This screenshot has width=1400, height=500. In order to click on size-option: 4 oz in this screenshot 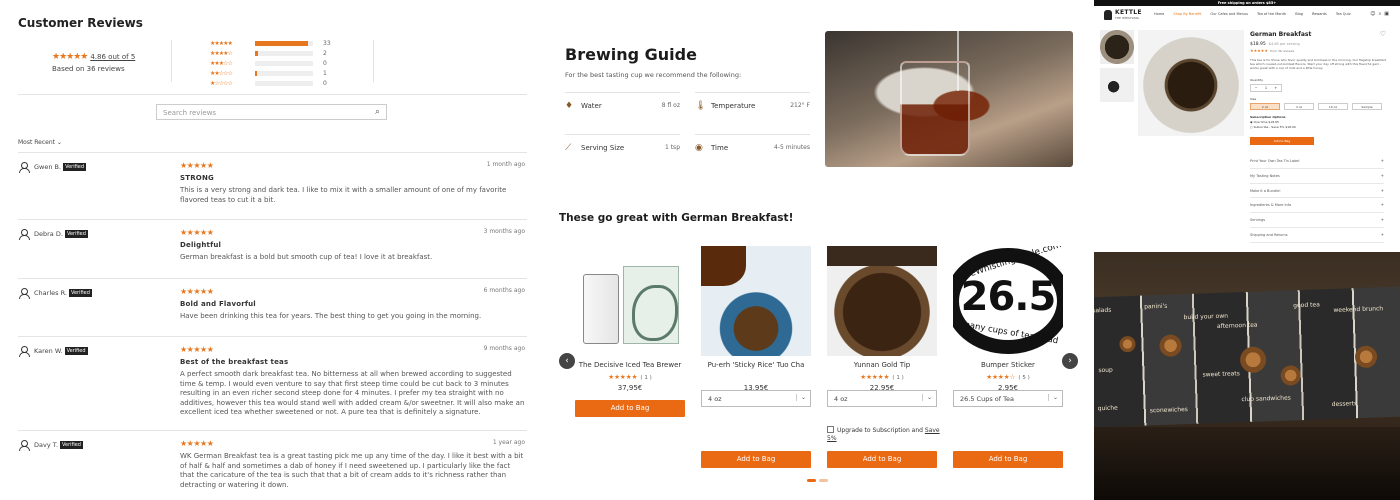, I will do `click(1299, 106)`.